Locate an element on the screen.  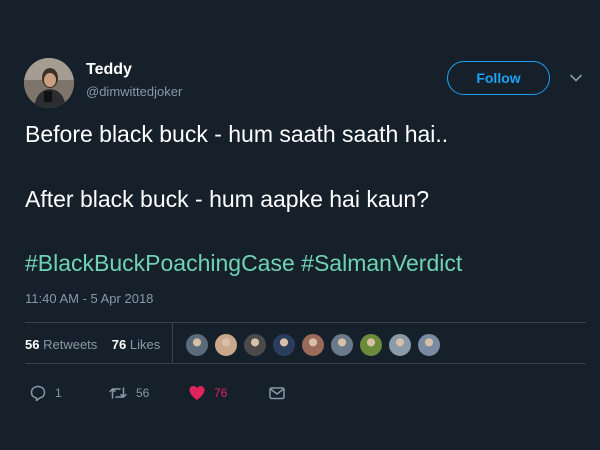
user-photo is located at coordinates (49, 83).